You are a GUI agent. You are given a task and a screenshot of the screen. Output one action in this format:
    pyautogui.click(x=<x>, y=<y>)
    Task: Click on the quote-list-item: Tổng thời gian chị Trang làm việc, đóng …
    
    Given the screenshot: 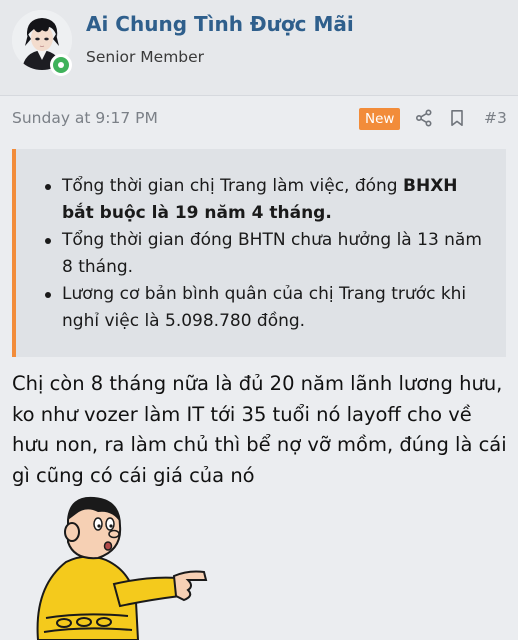 What is the action you would take?
    pyautogui.click(x=267, y=199)
    